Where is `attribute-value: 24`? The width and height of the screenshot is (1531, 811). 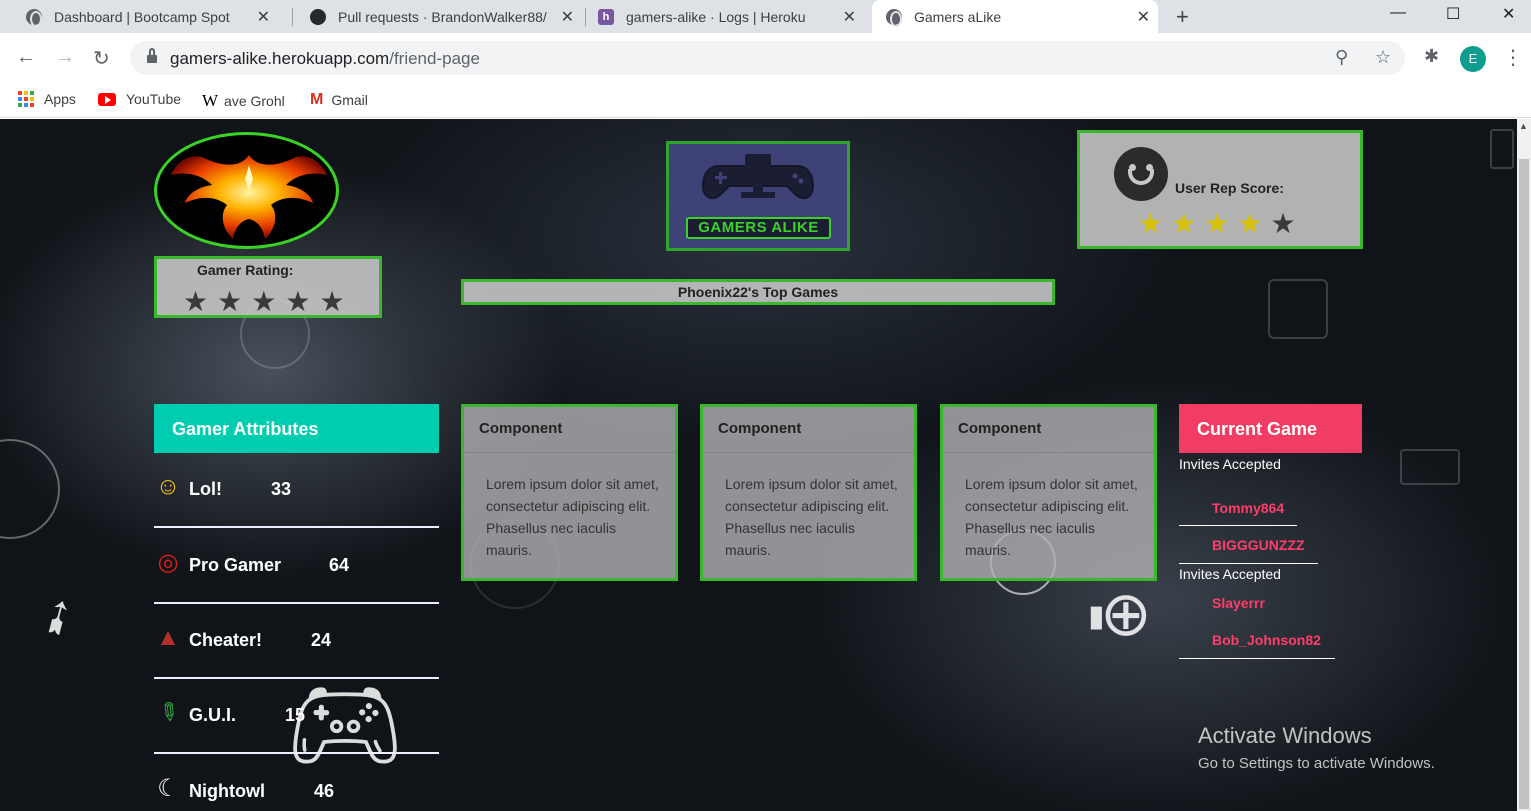 attribute-value: 24 is located at coordinates (321, 640).